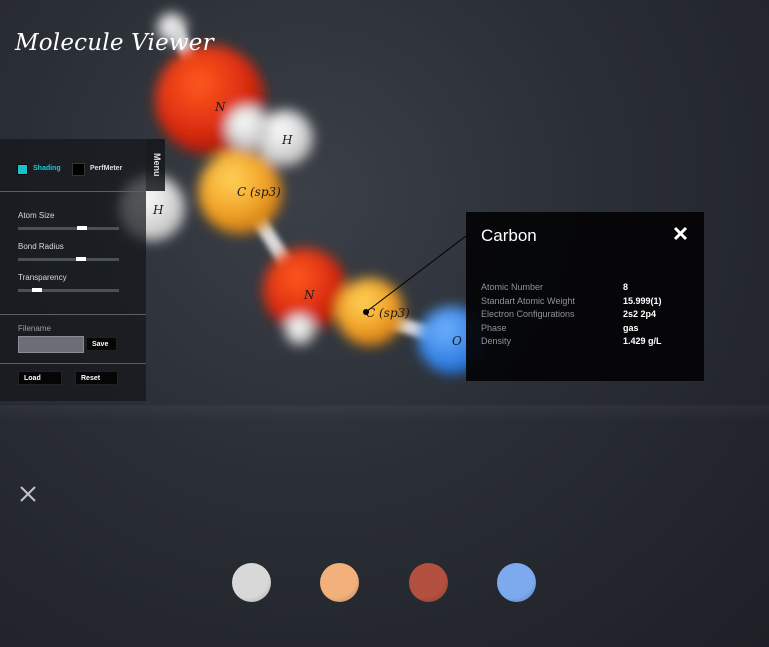 Image resolution: width=769 pixels, height=647 pixels. What do you see at coordinates (73, 270) in the screenshot?
I see `control-panel` at bounding box center [73, 270].